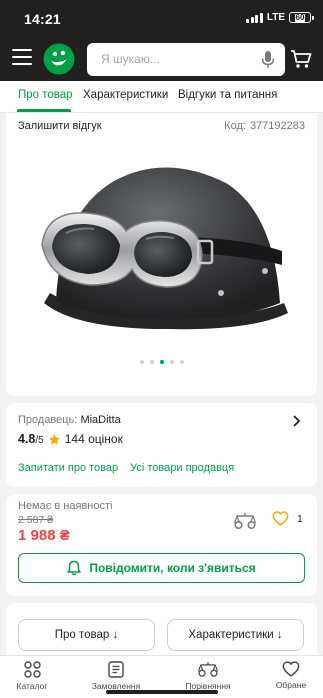 The width and height of the screenshot is (323, 698). Describe the element at coordinates (125, 95) in the screenshot. I see `tab-characteristics: Характеристики` at that location.